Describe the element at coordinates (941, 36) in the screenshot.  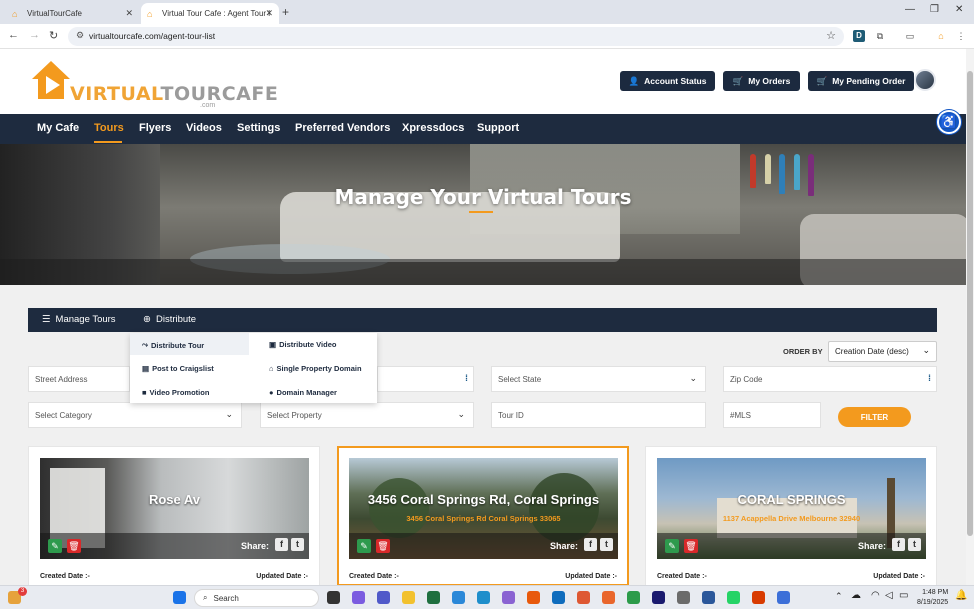
I see `home-extension-icon: ⌂` at that location.